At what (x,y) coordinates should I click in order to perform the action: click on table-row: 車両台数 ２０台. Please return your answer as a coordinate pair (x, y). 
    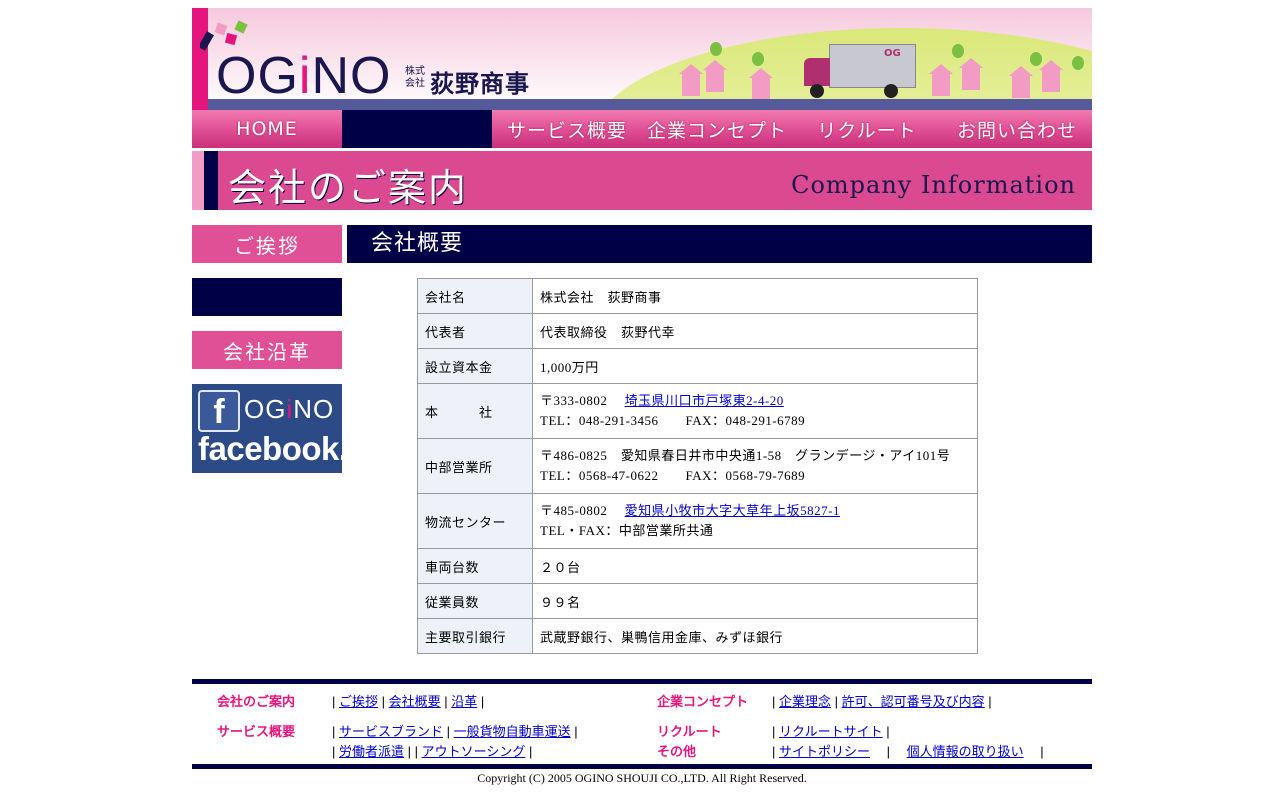
    Looking at the image, I should click on (697, 566).